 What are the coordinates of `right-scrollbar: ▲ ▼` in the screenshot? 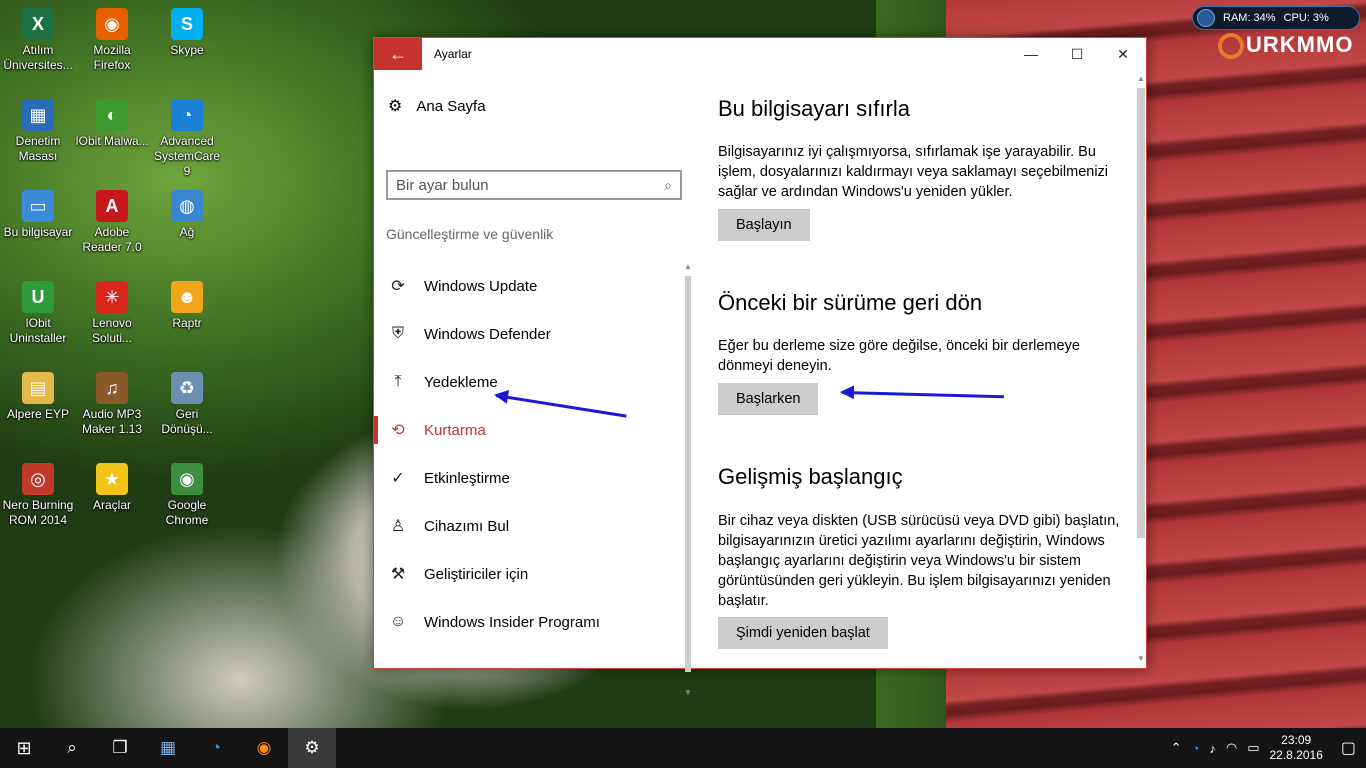 It's located at (1140, 371).